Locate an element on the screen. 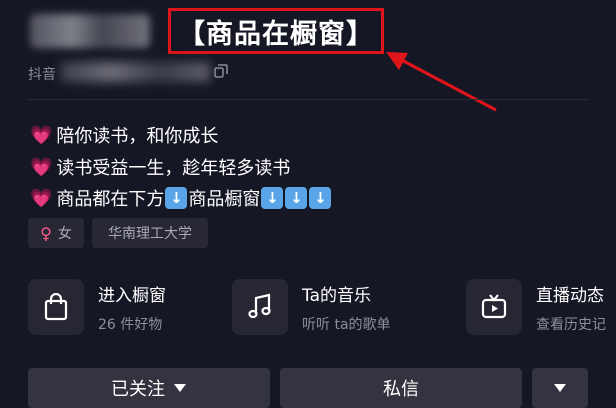 This screenshot has width=616, height=408. bio-line-text: 商品橱窗 is located at coordinates (224, 199).